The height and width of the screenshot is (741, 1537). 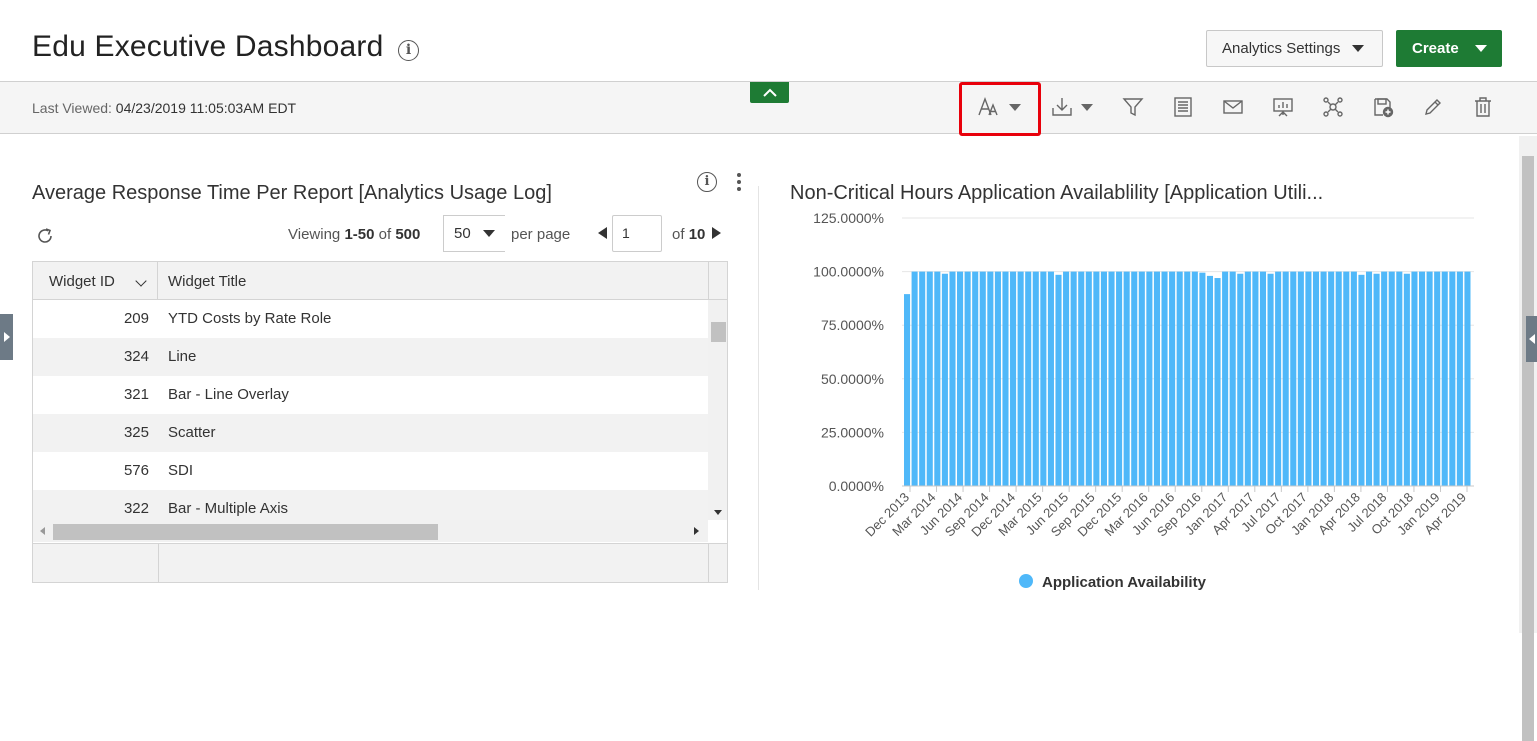 What do you see at coordinates (370, 395) in the screenshot?
I see `table-row: 321 Bar - Line Overlay` at bounding box center [370, 395].